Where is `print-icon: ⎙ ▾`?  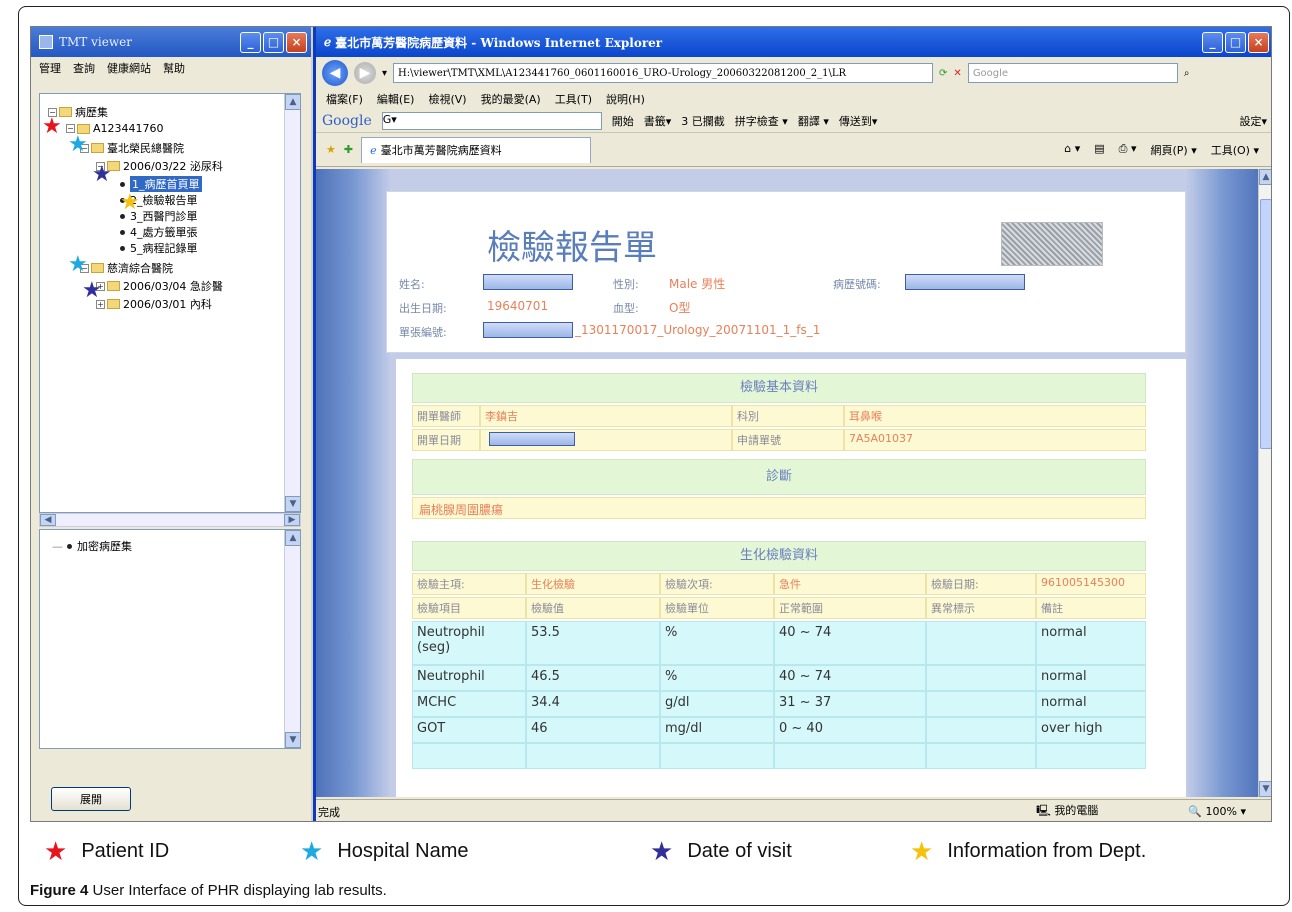
print-icon: ⎙ ▾ is located at coordinates (1128, 150).